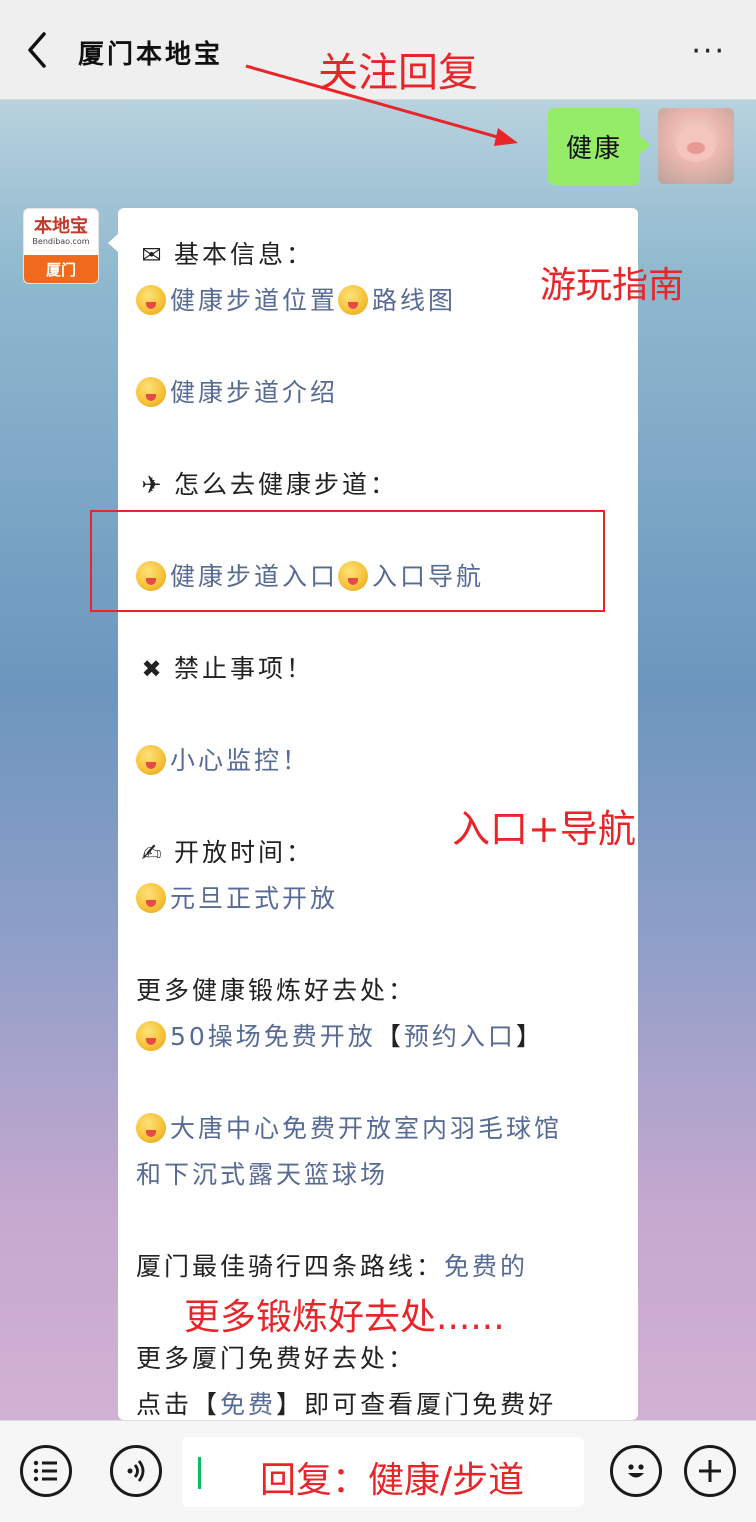  Describe the element at coordinates (347, 561) in the screenshot. I see `entrance-highlight-box` at that location.